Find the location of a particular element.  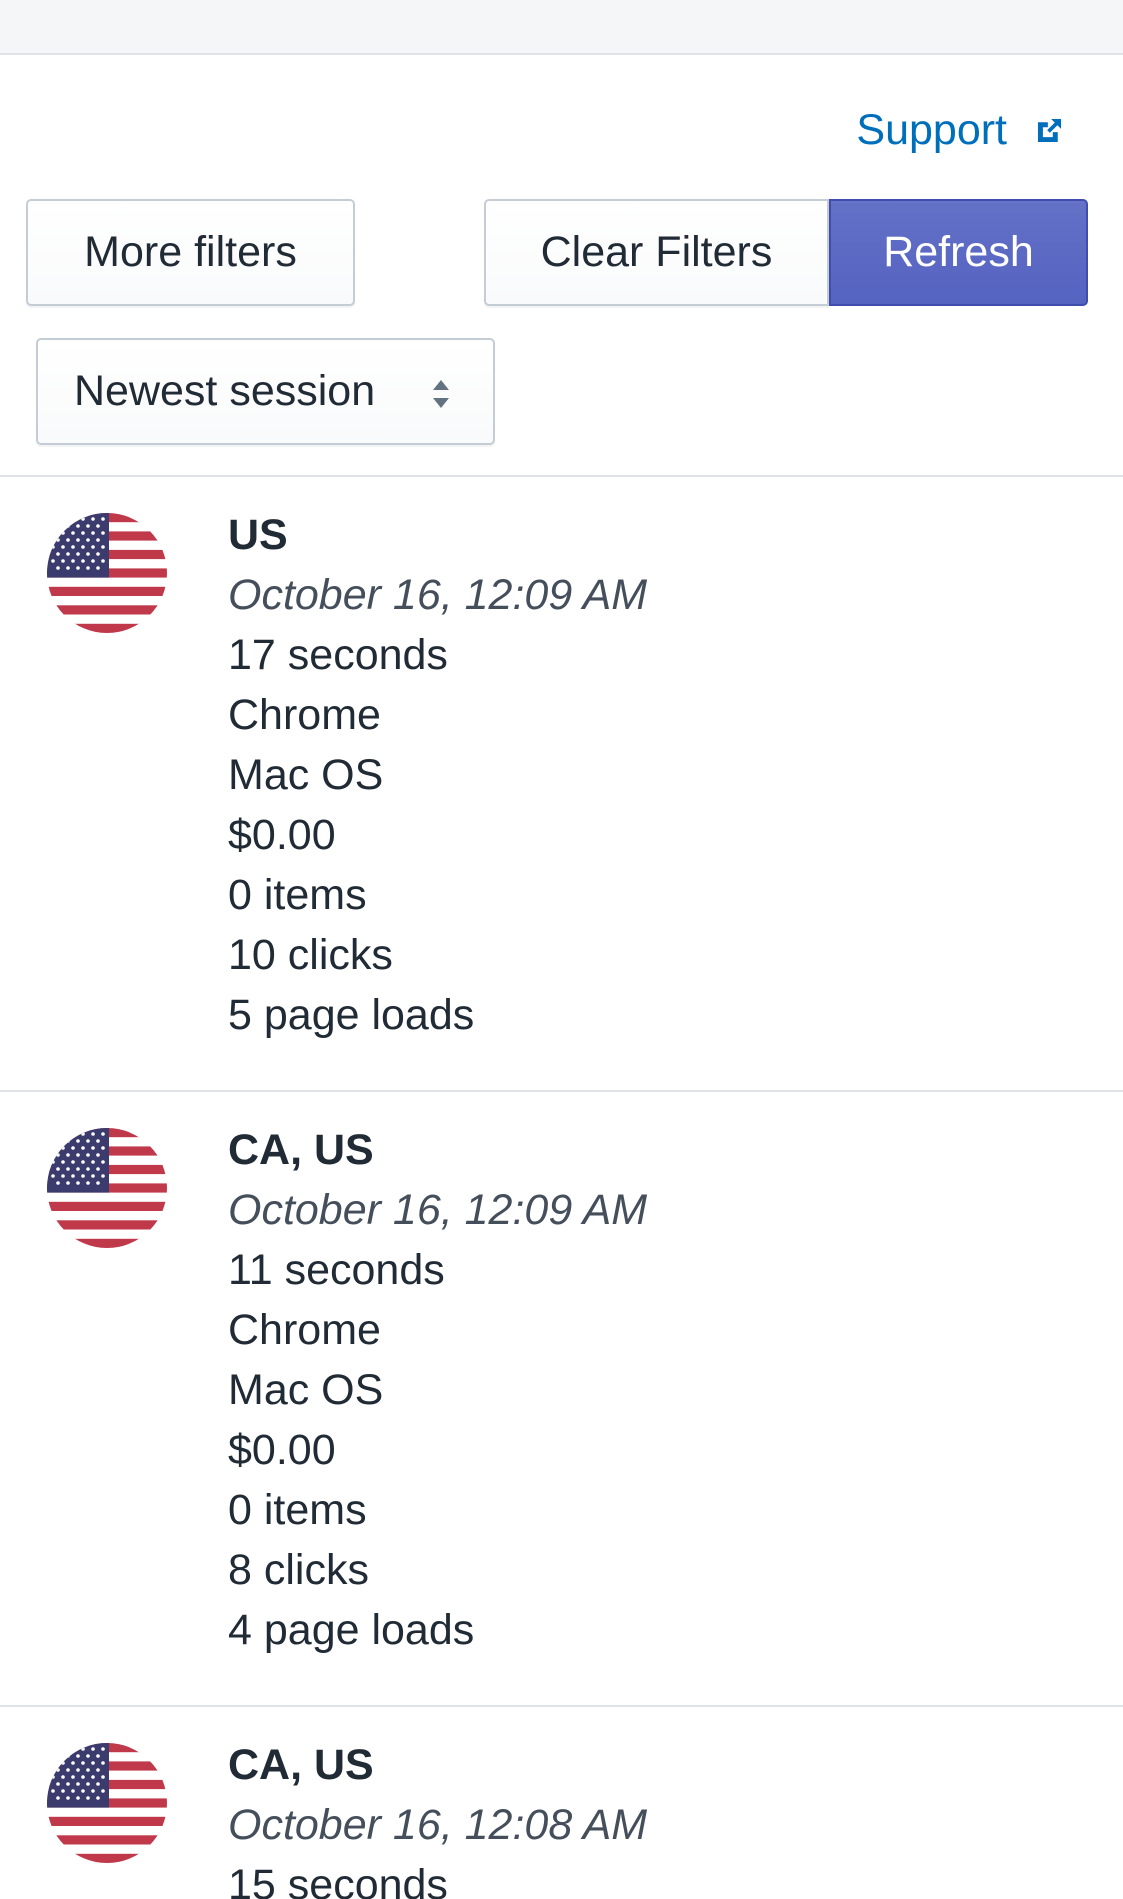

more-filters-button: More filters is located at coordinates (190, 252).